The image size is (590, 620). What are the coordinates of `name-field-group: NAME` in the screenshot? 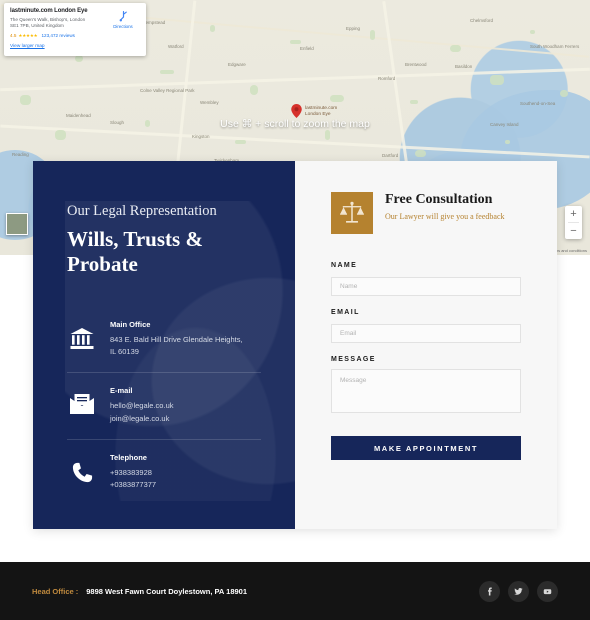 It's located at (426, 279).